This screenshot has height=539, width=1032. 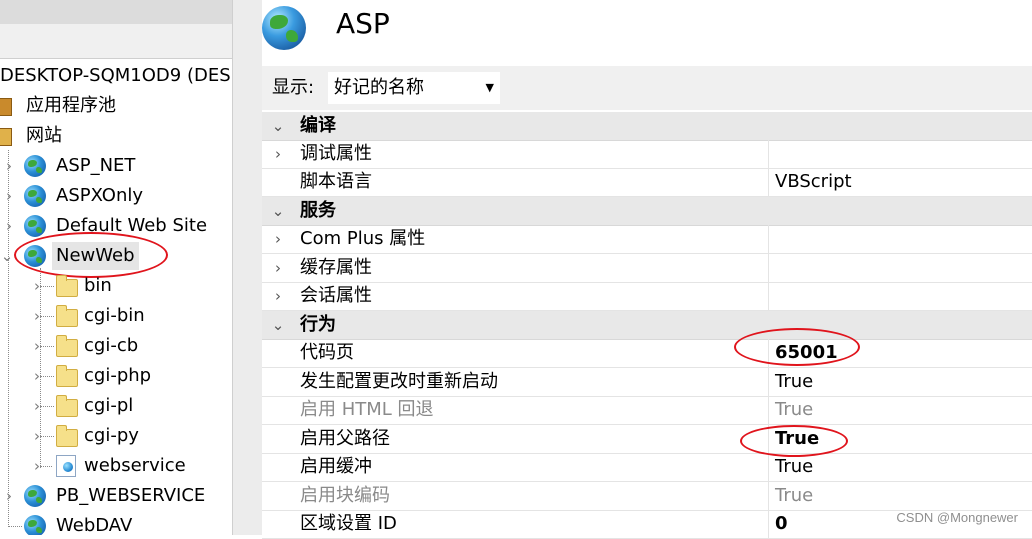 I want to click on property-row-parent-paths: 启用父路径 True, so click(x=647, y=439).